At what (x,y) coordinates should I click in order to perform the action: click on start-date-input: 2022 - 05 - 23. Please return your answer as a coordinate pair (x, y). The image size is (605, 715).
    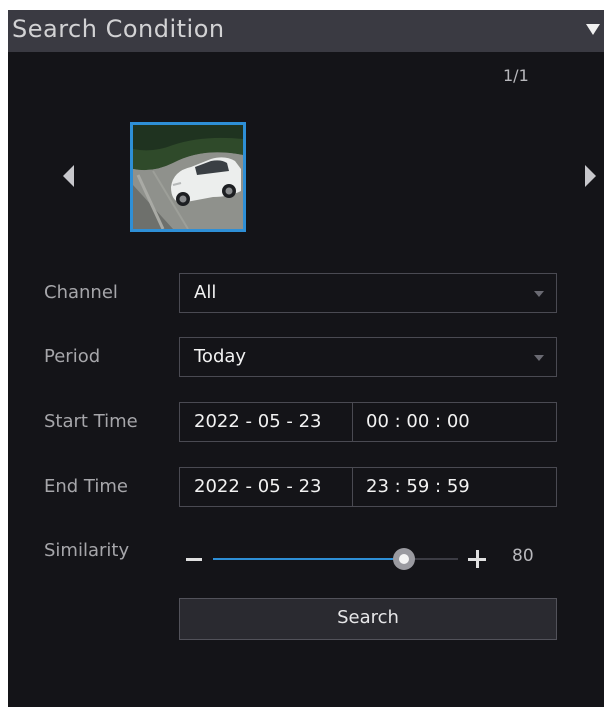
    Looking at the image, I should click on (258, 421).